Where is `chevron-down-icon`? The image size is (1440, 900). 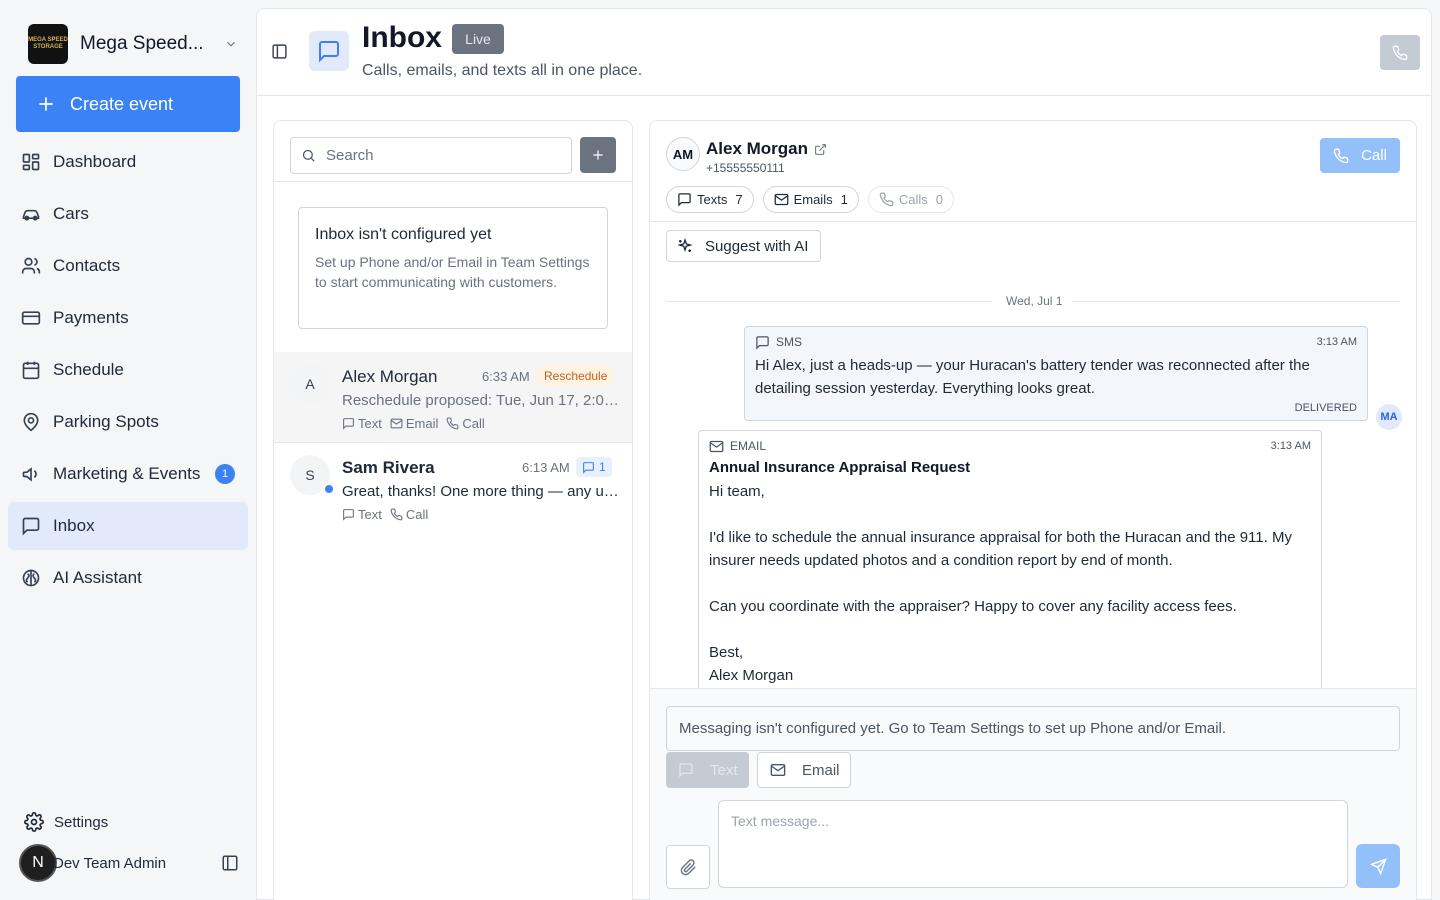 chevron-down-icon is located at coordinates (231, 44).